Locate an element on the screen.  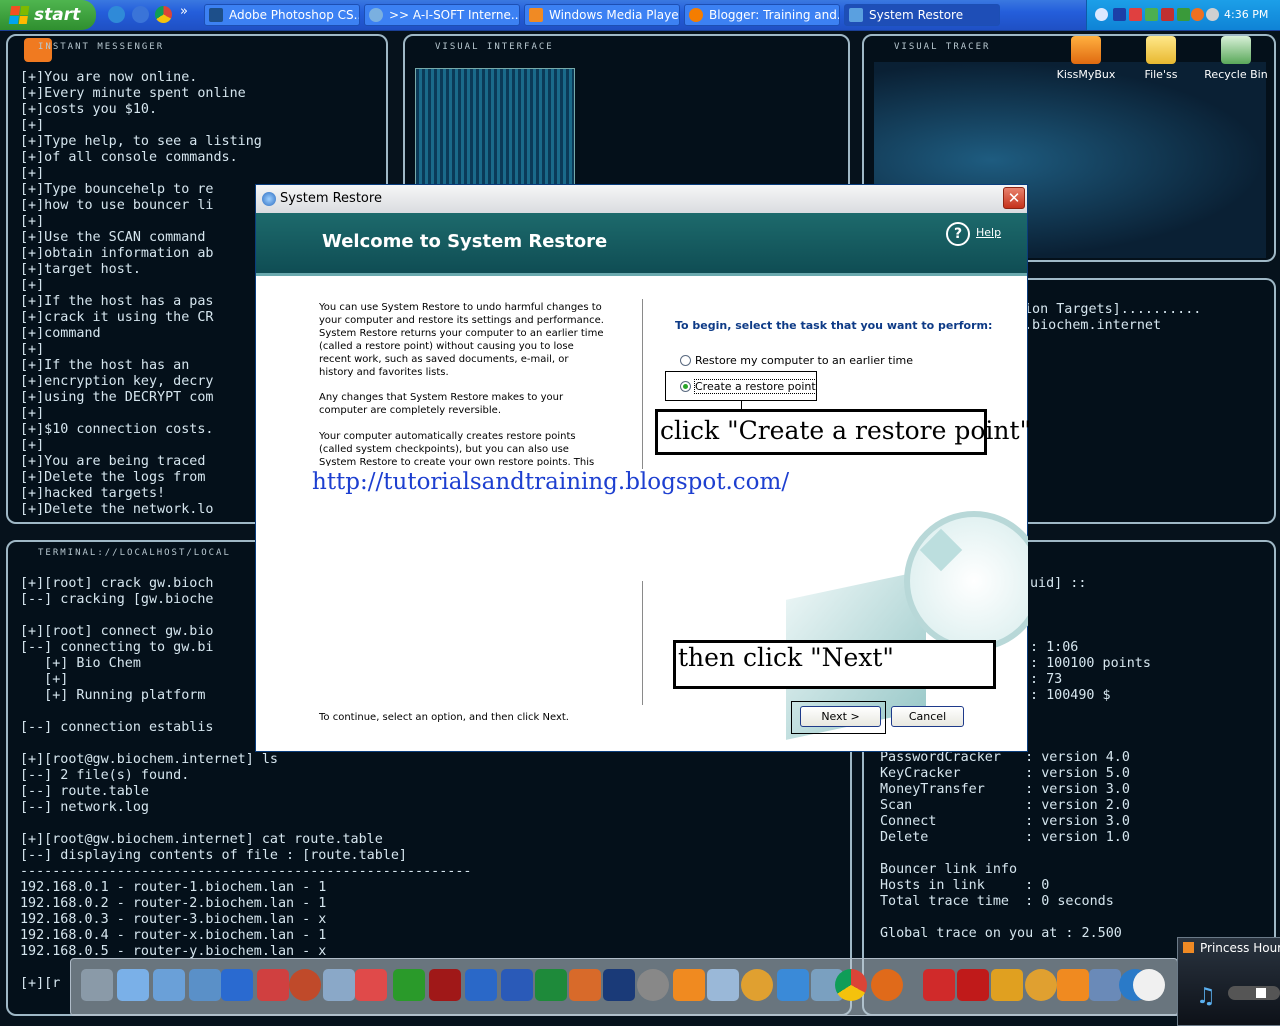
dialog-title: System Restore is located at coordinates (331, 198).